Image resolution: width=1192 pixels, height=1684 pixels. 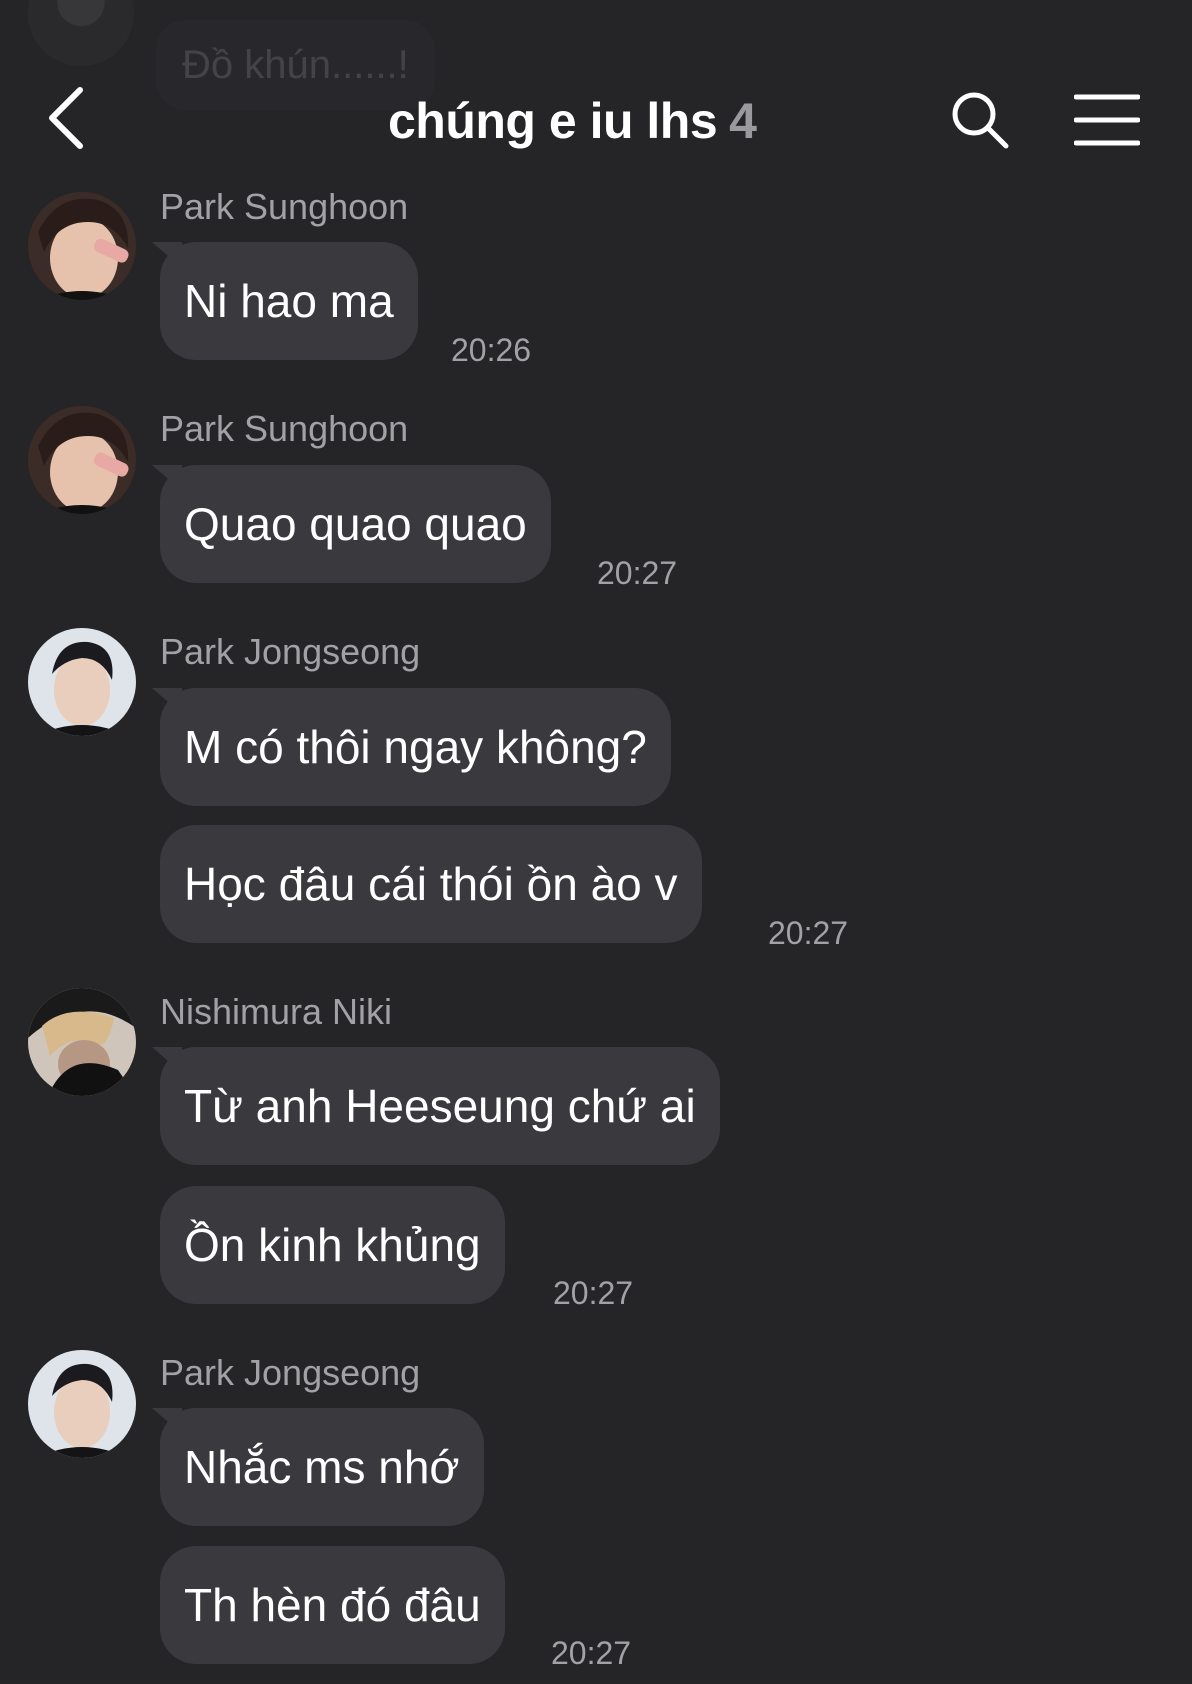 I want to click on member-count: 4, so click(x=743, y=121).